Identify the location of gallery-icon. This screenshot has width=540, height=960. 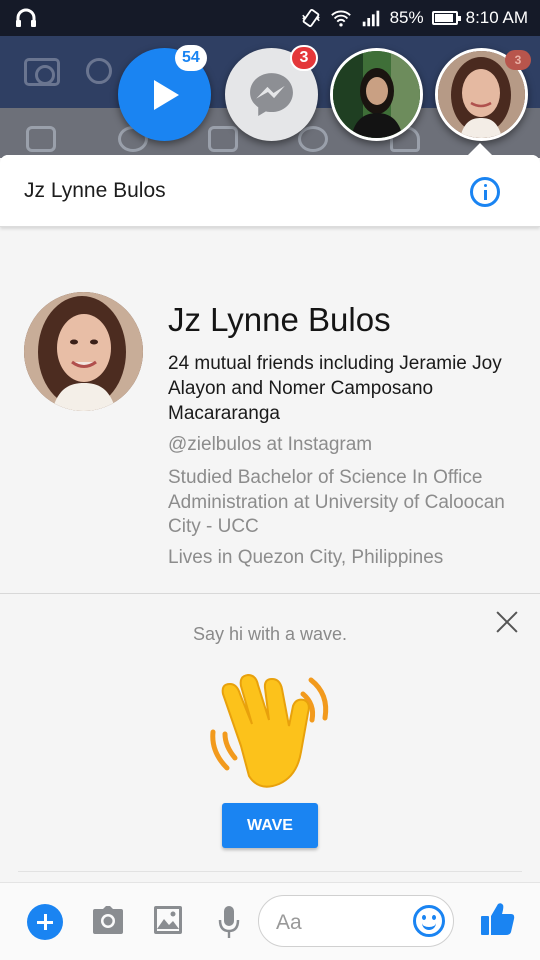
(168, 920).